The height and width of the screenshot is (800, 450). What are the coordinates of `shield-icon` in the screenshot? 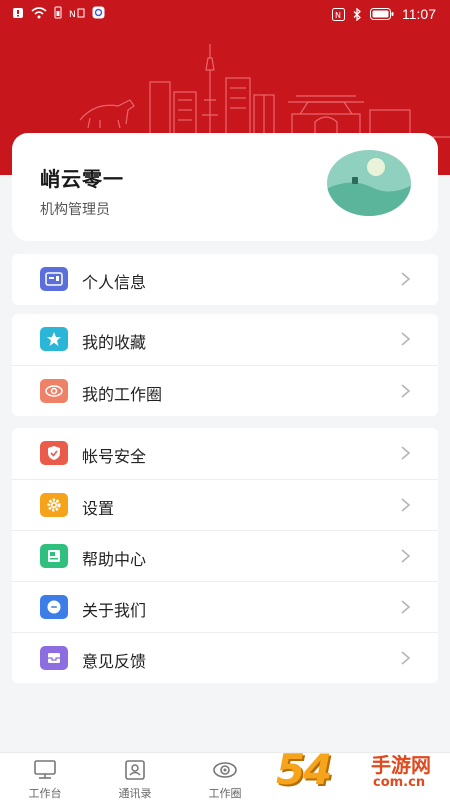 It's located at (98, 12).